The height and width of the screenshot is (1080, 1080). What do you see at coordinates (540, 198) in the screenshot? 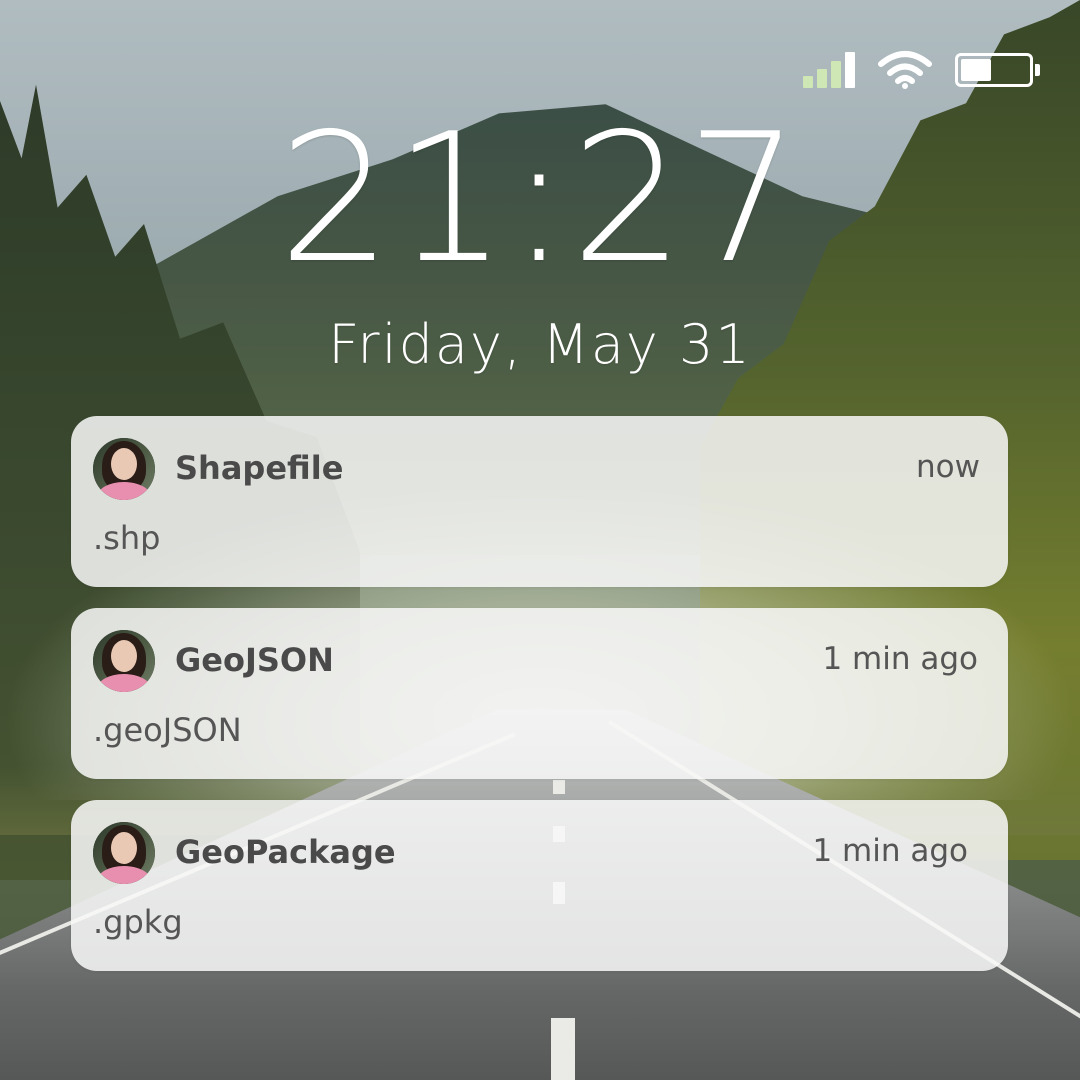
I see `lock-screen-clock: 21:27` at bounding box center [540, 198].